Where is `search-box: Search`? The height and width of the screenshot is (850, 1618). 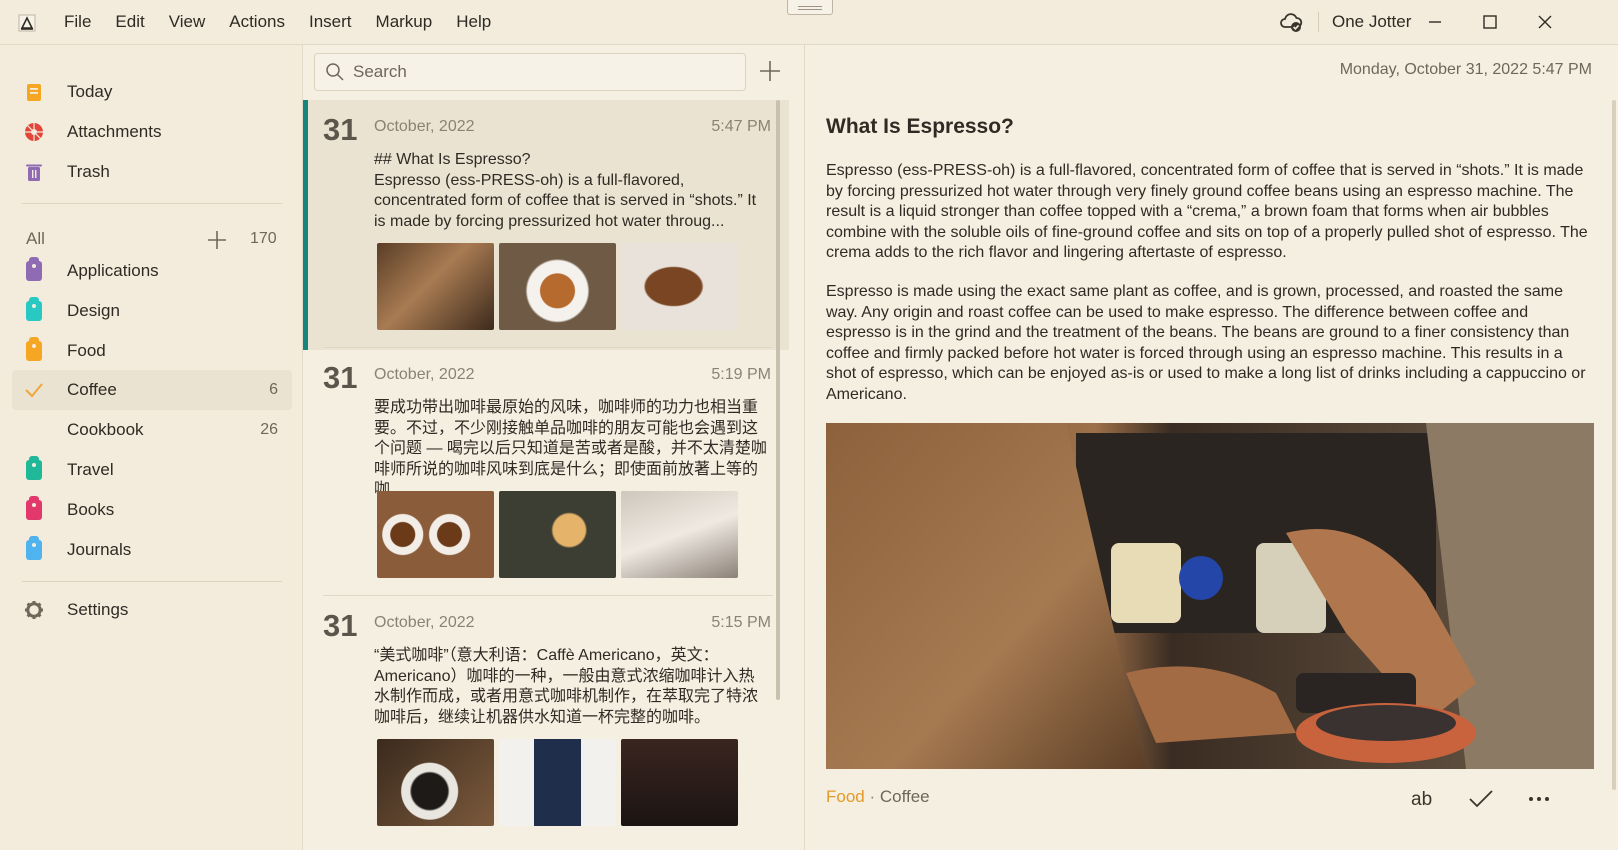
search-box: Search is located at coordinates (530, 72).